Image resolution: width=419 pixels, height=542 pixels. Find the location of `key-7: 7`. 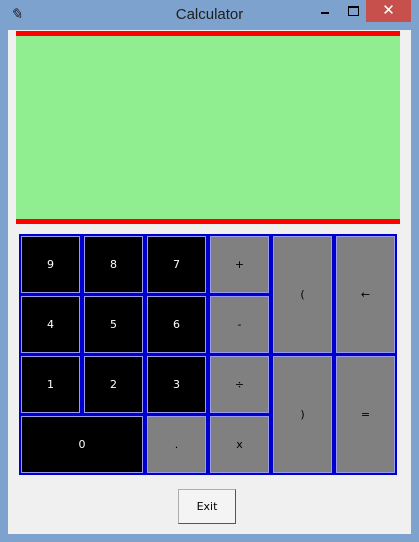

key-7: 7 is located at coordinates (176, 264).